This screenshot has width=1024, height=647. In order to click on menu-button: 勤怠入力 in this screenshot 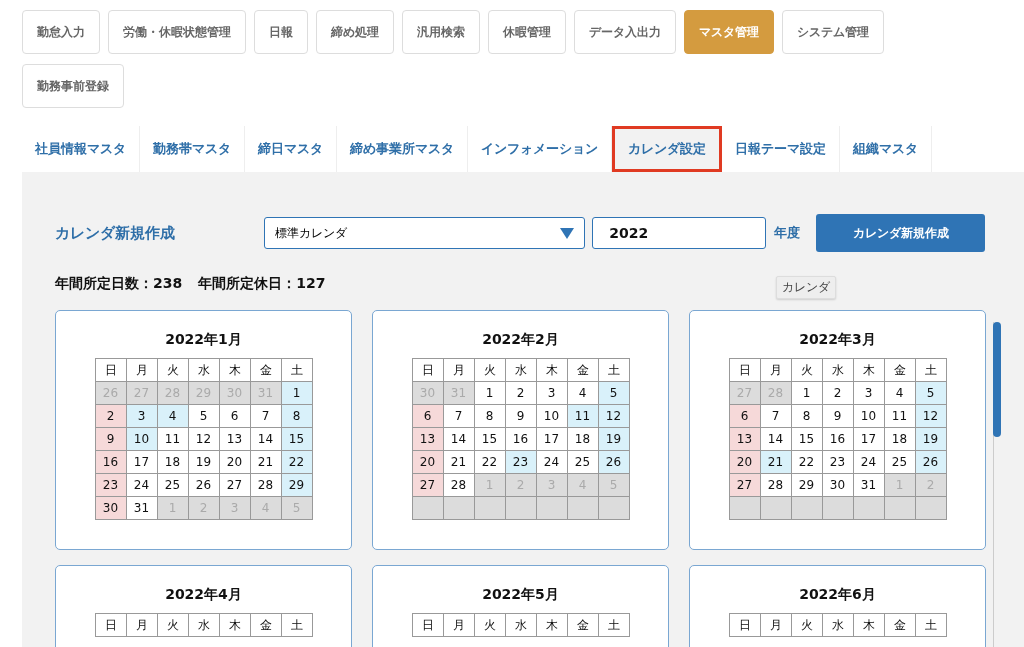, I will do `click(61, 32)`.